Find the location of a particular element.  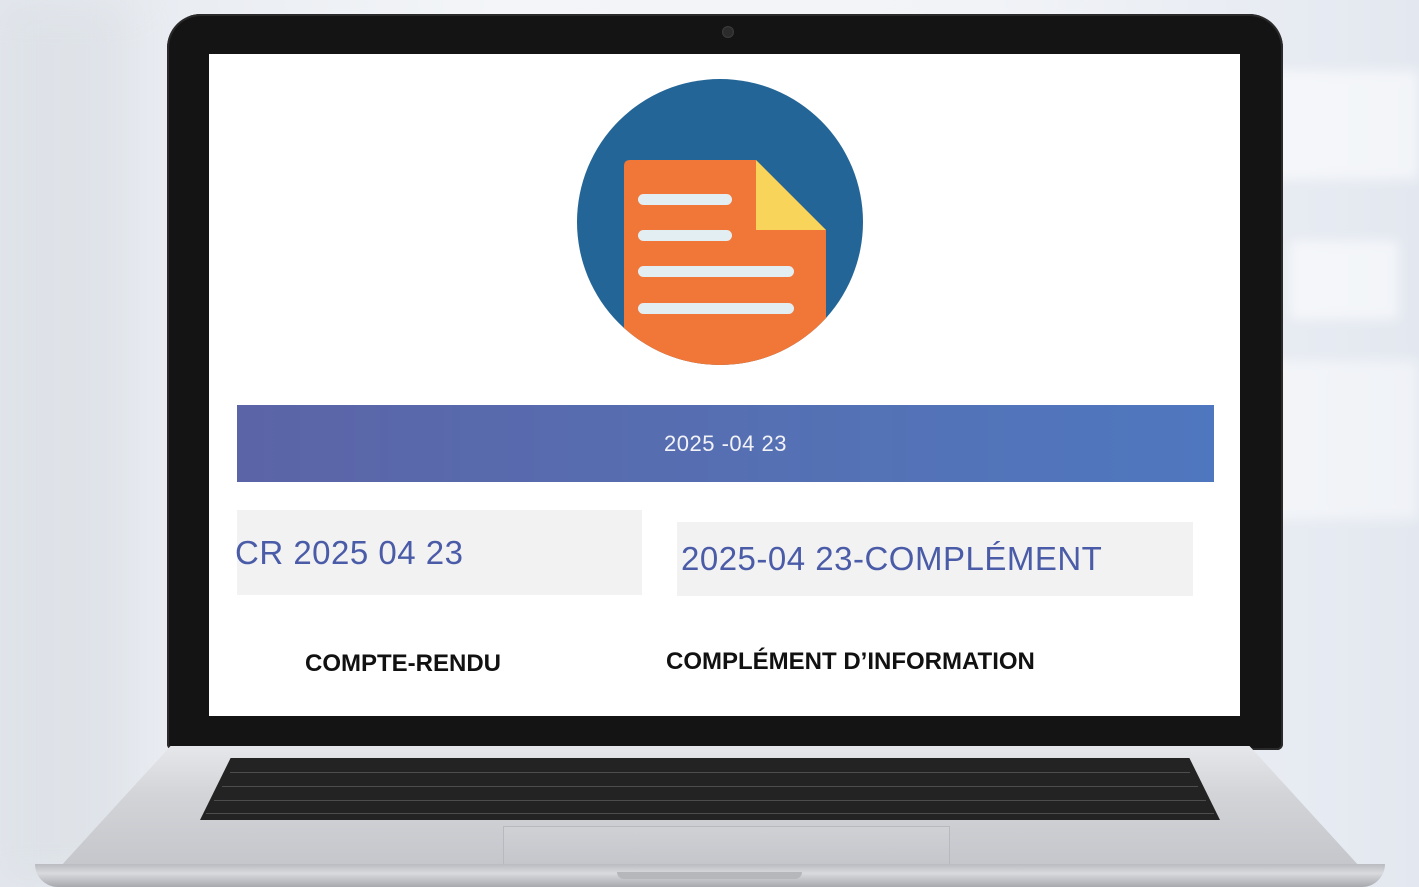

file-compte-rendu: CR 2025 04 23 is located at coordinates (438, 552).